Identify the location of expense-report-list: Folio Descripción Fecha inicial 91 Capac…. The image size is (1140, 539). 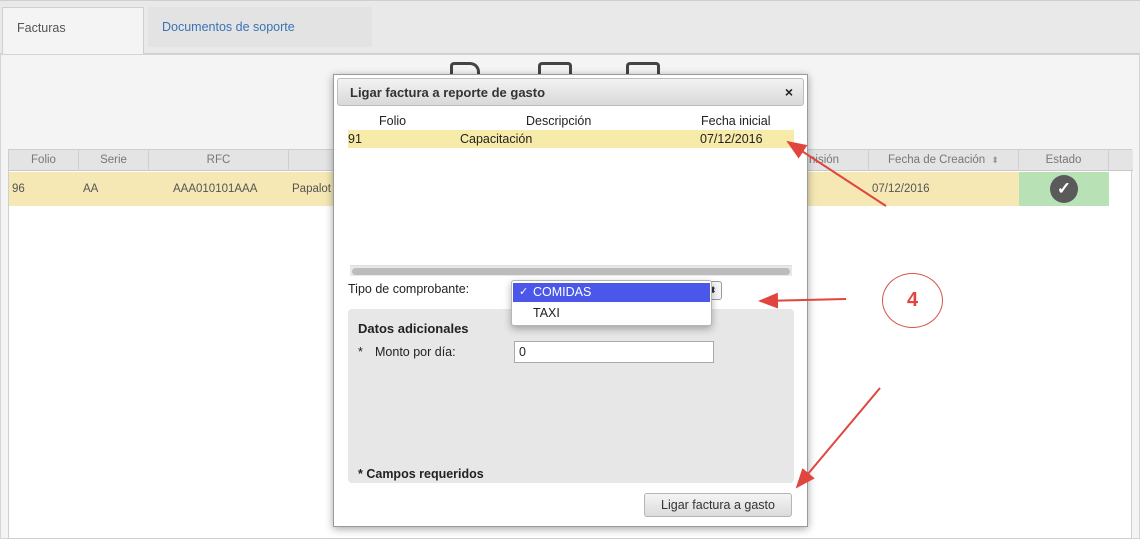
(571, 189).